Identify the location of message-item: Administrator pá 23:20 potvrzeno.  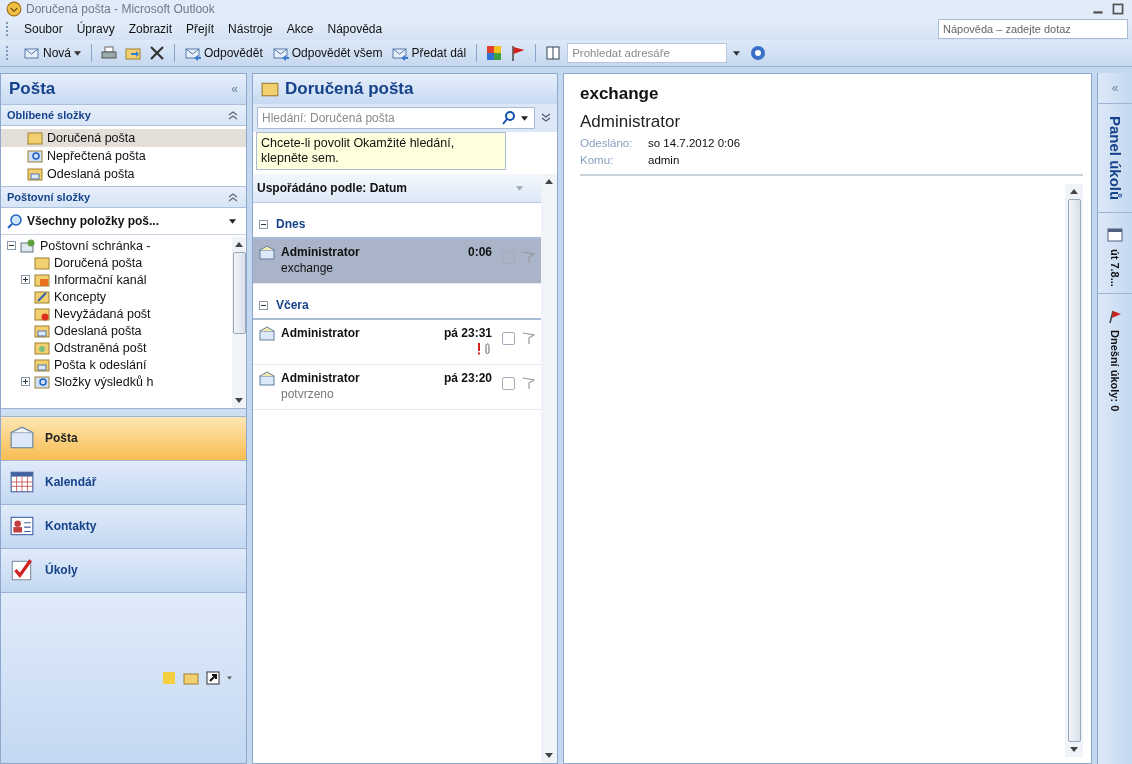
(397, 387).